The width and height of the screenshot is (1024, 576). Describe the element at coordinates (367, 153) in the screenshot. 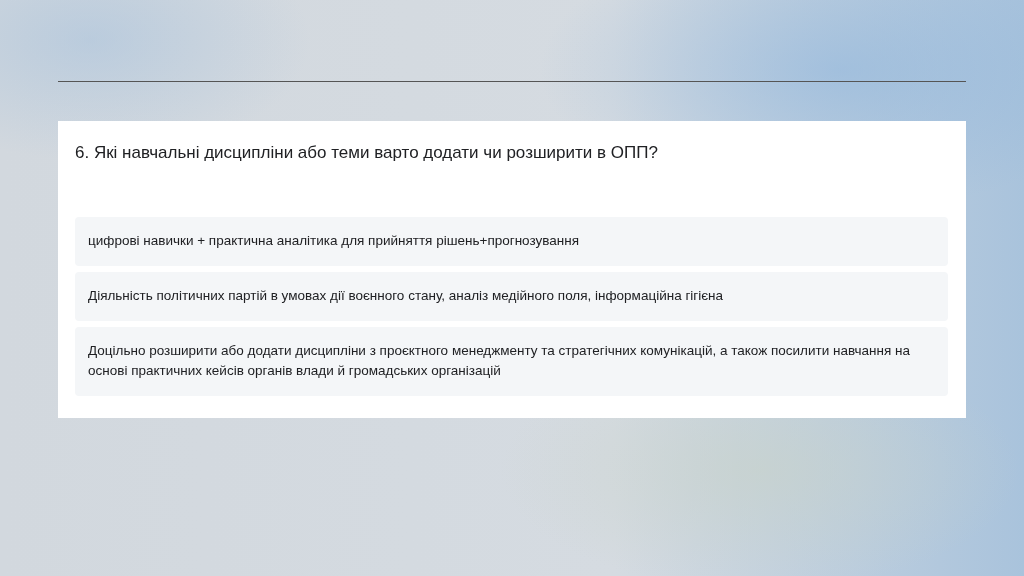

I see `question-title: 6. Які навчальні дисципліни або теми варто додати чи розширити в ОПП?` at that location.